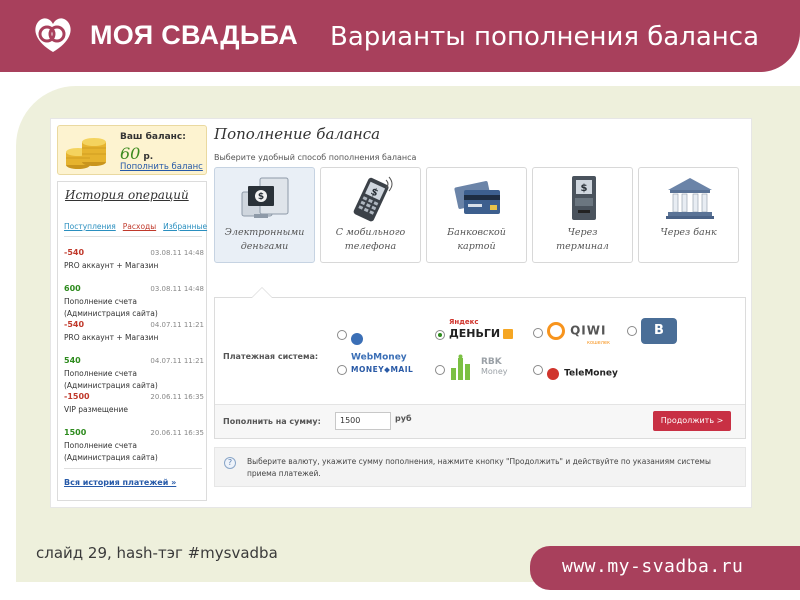  Describe the element at coordinates (264, 232) in the screenshot. I see `method-label: Электронными` at that location.